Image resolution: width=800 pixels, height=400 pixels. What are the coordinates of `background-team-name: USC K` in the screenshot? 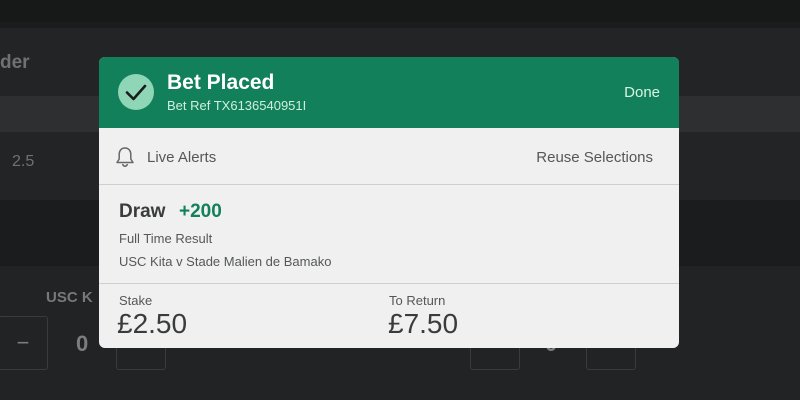 It's located at (69, 297).